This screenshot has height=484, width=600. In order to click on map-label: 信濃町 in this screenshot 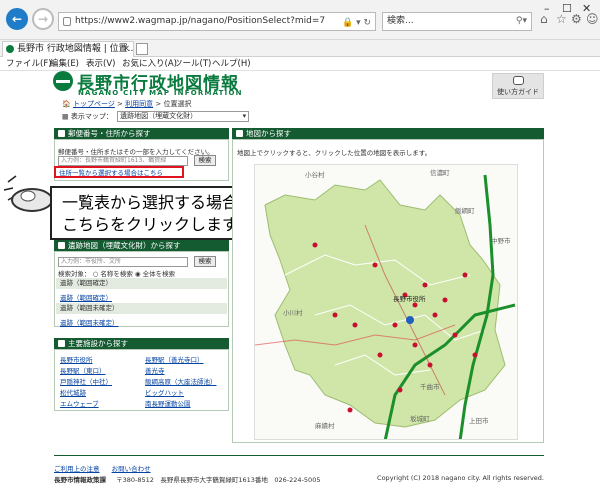, I will do `click(440, 173)`.